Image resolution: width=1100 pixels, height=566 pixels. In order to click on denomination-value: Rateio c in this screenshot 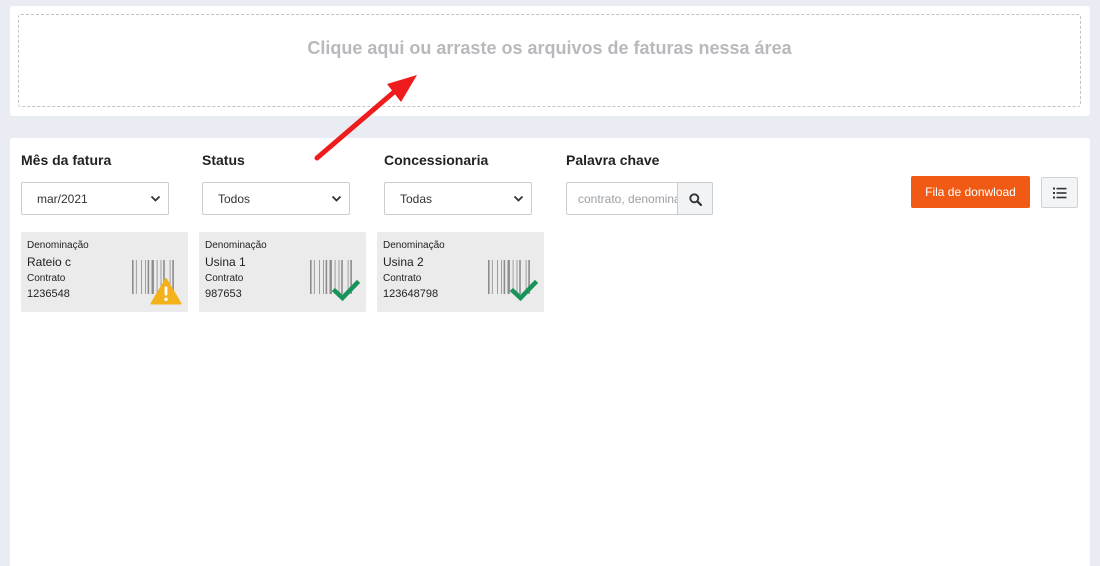, I will do `click(49, 262)`.